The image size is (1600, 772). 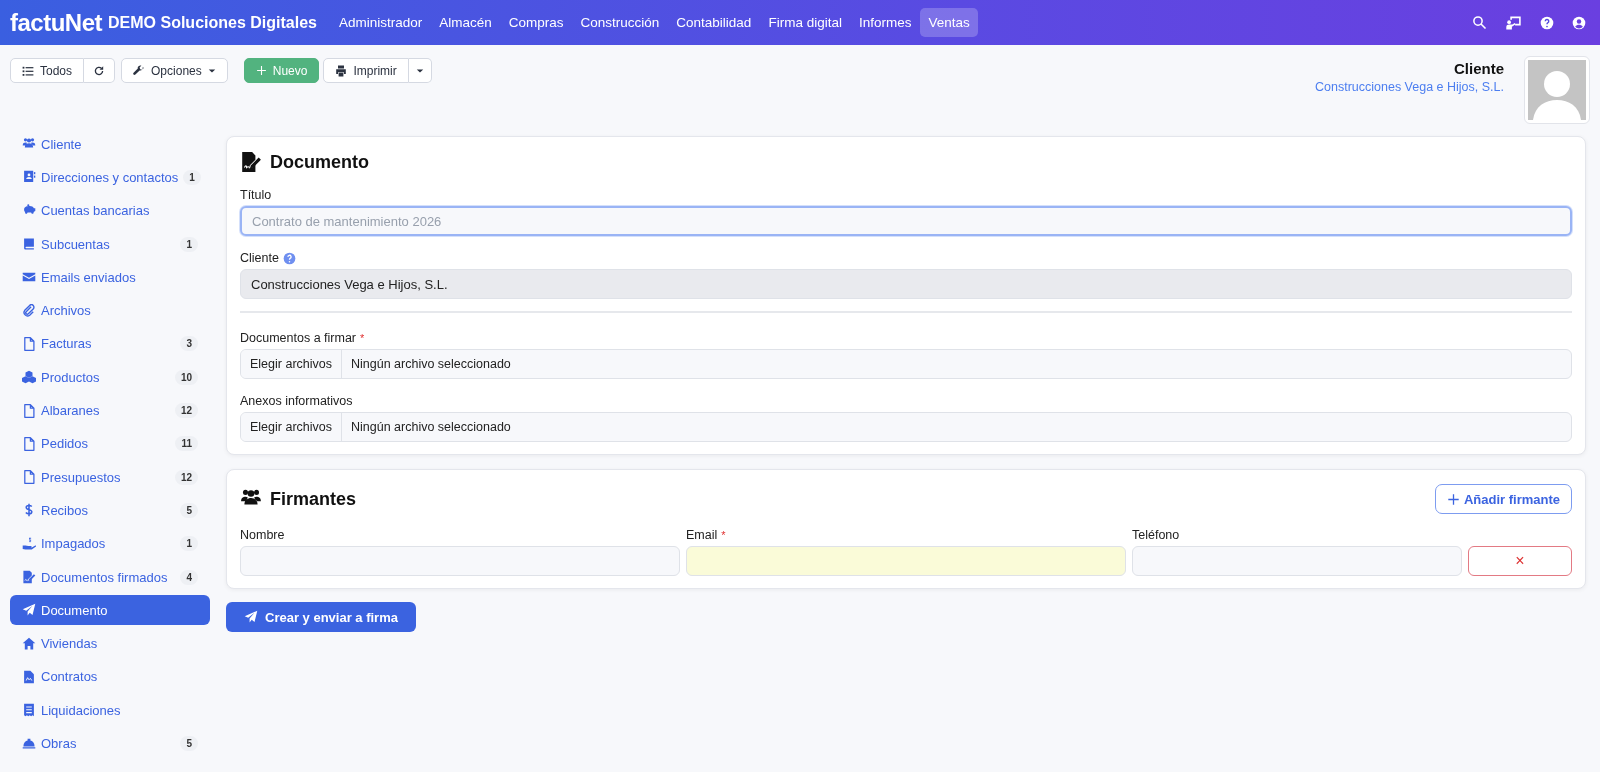 I want to click on sidebar-item: Direcciones y contactos 1, so click(x=110, y=177).